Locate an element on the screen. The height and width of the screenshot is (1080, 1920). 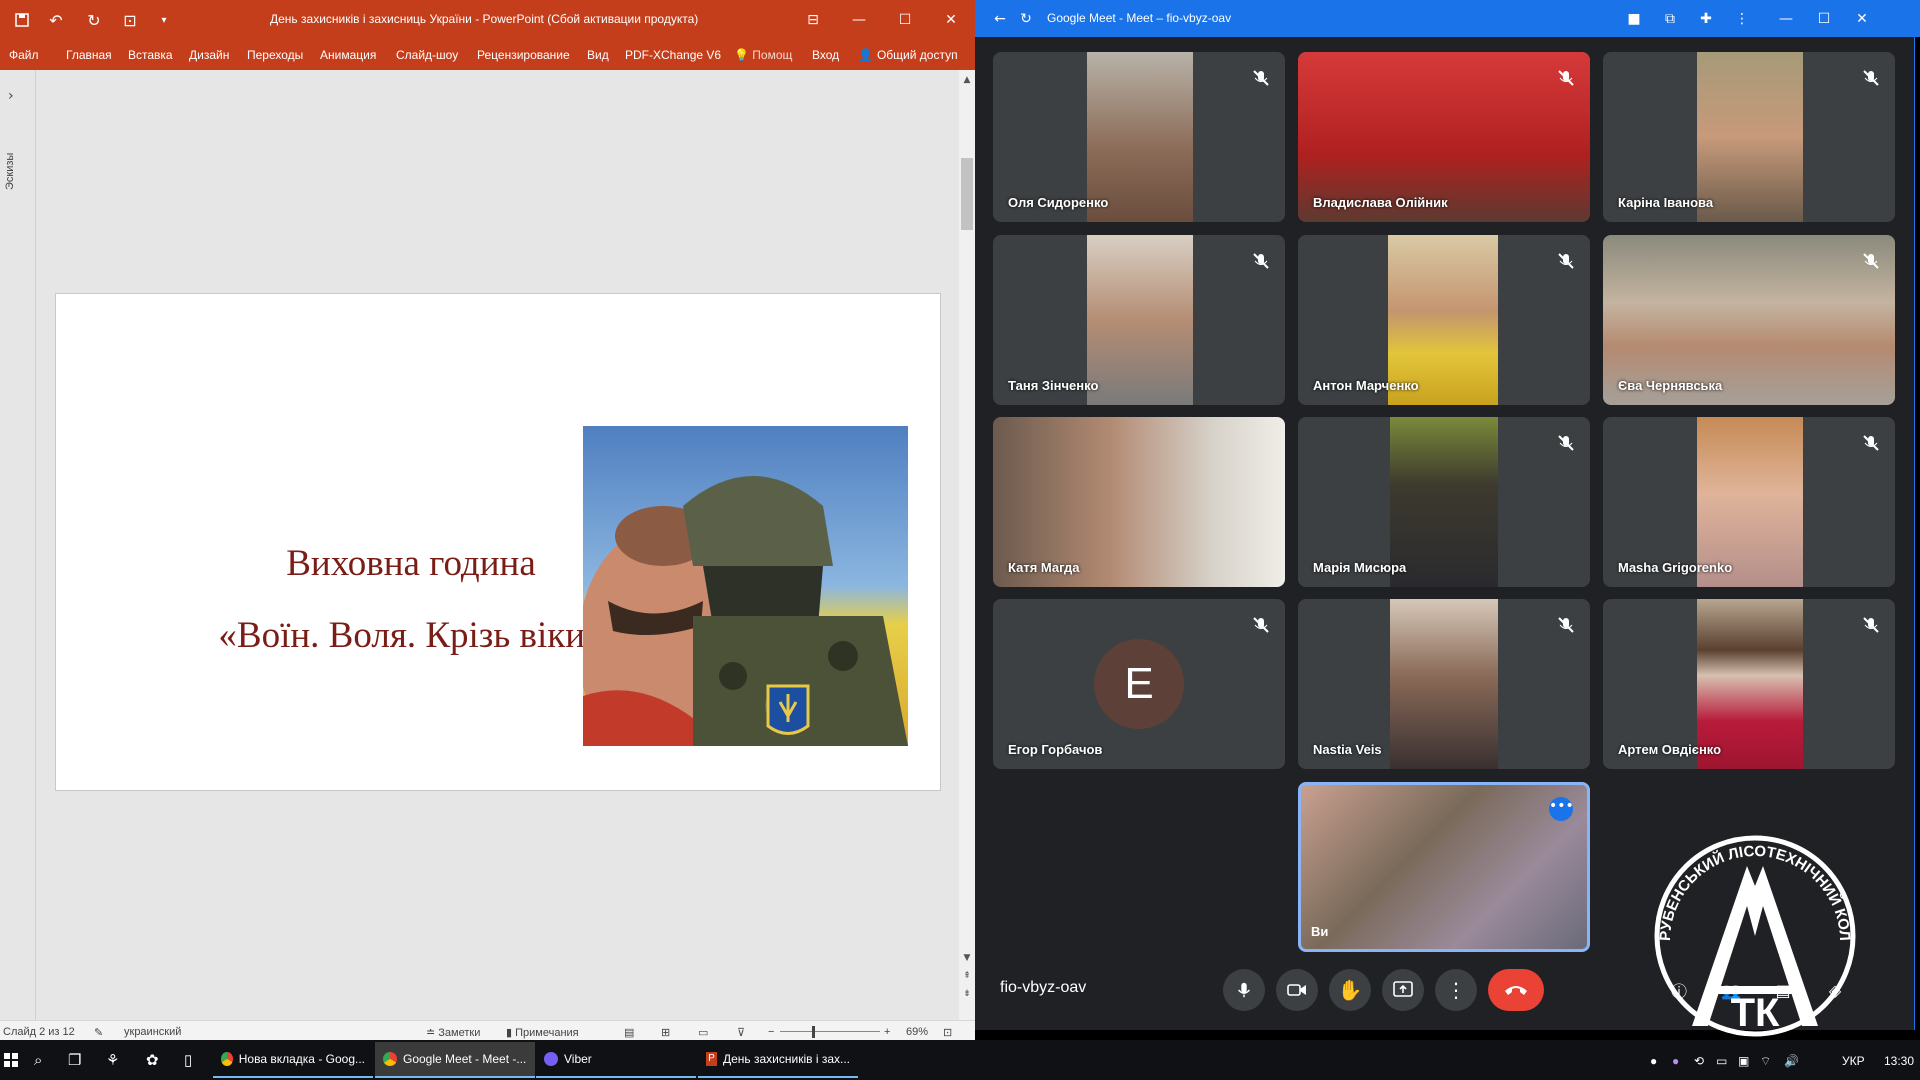
reload-icon: ↻ is located at coordinates (1026, 19).